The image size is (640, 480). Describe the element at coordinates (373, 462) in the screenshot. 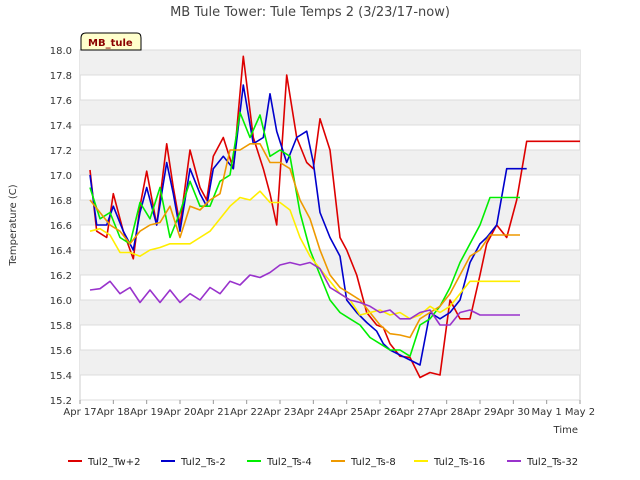

I see `legend-label: Tul2_Ts-8` at that location.